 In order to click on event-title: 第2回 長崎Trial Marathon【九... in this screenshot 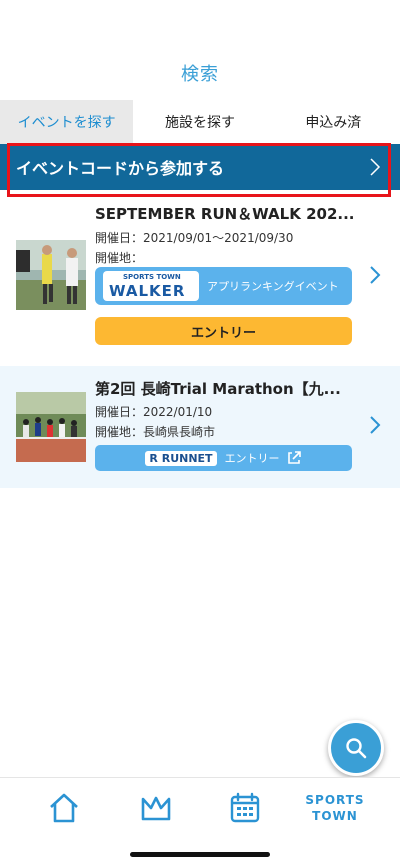, I will do `click(218, 389)`.